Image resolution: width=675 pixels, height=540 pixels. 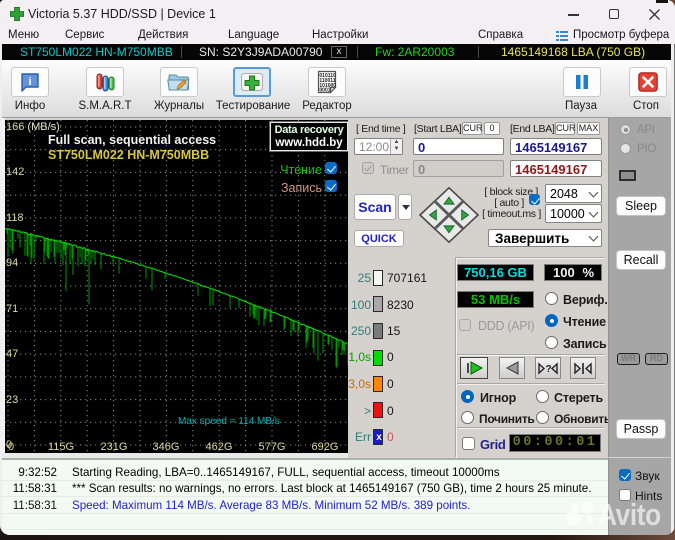 What do you see at coordinates (29, 82) in the screenshot?
I see `svg-text: i` at bounding box center [29, 82].